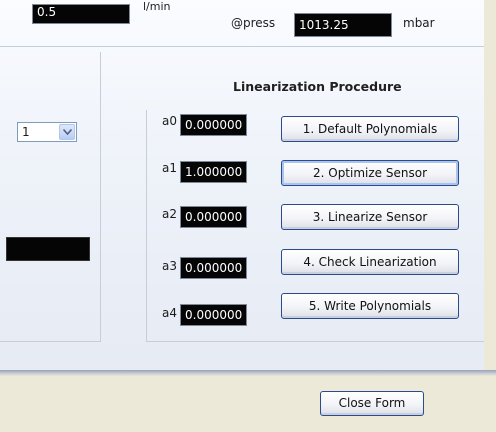 This screenshot has height=432, width=496. I want to click on linearization-group-divider, so click(146, 226).